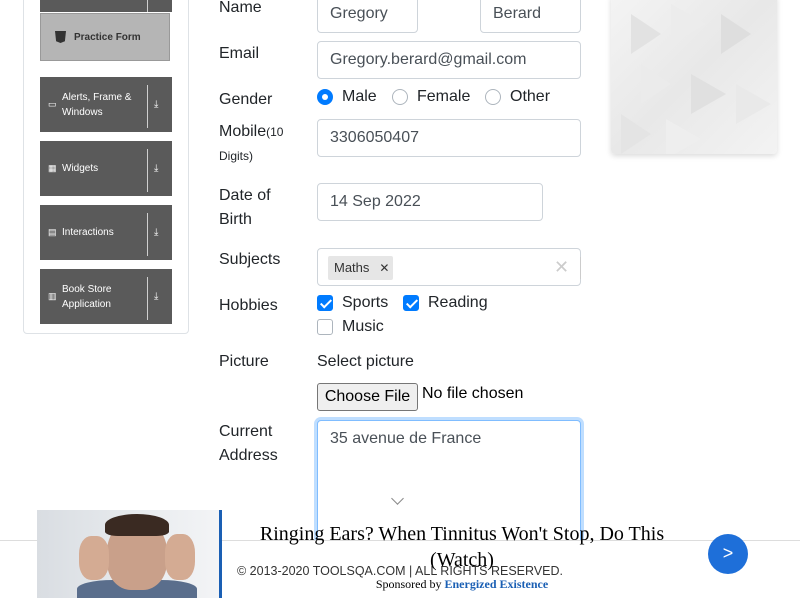 The height and width of the screenshot is (600, 800). What do you see at coordinates (137, 525) in the screenshot?
I see `ad-figure-hair` at bounding box center [137, 525].